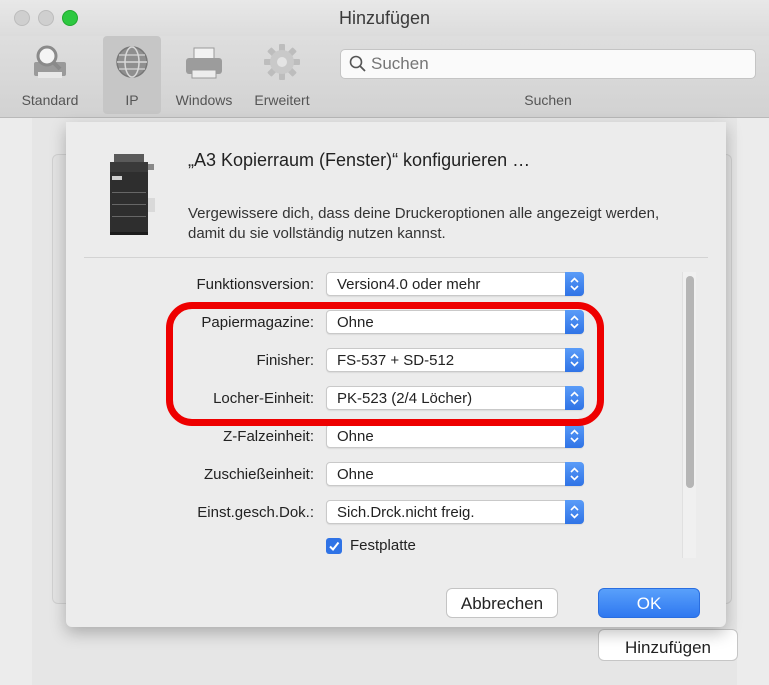 The image size is (769, 685). Describe the element at coordinates (455, 474) in the screenshot. I see `zuschiesseinheit-select: Ohne` at that location.